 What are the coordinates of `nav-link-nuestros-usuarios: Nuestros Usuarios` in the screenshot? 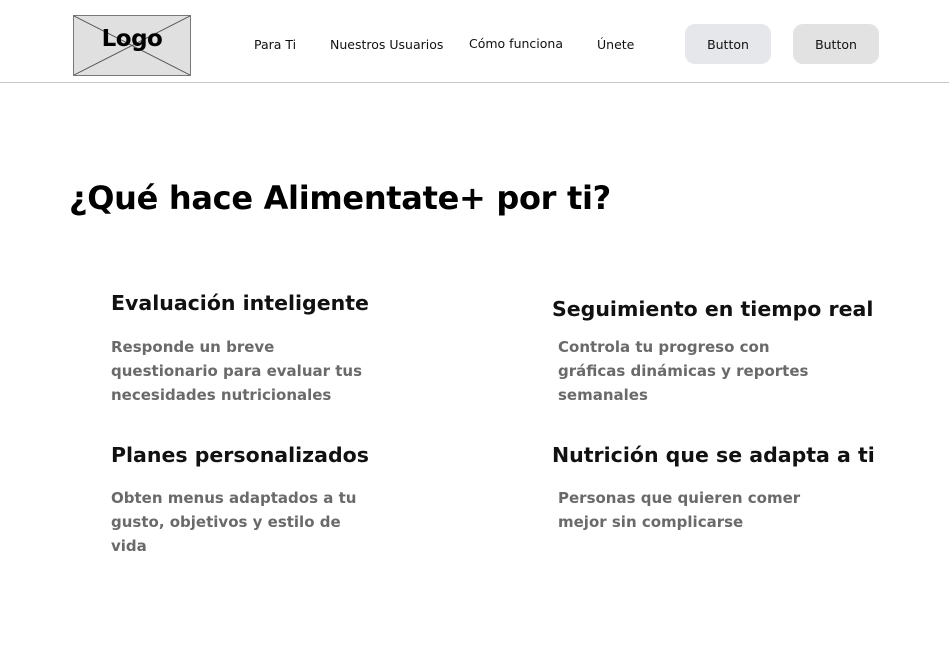 It's located at (386, 44).